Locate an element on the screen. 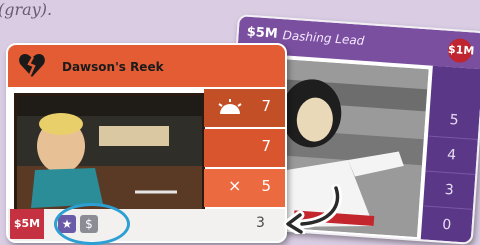 This screenshot has width=480, height=245. sun-icon is located at coordinates (230, 106).